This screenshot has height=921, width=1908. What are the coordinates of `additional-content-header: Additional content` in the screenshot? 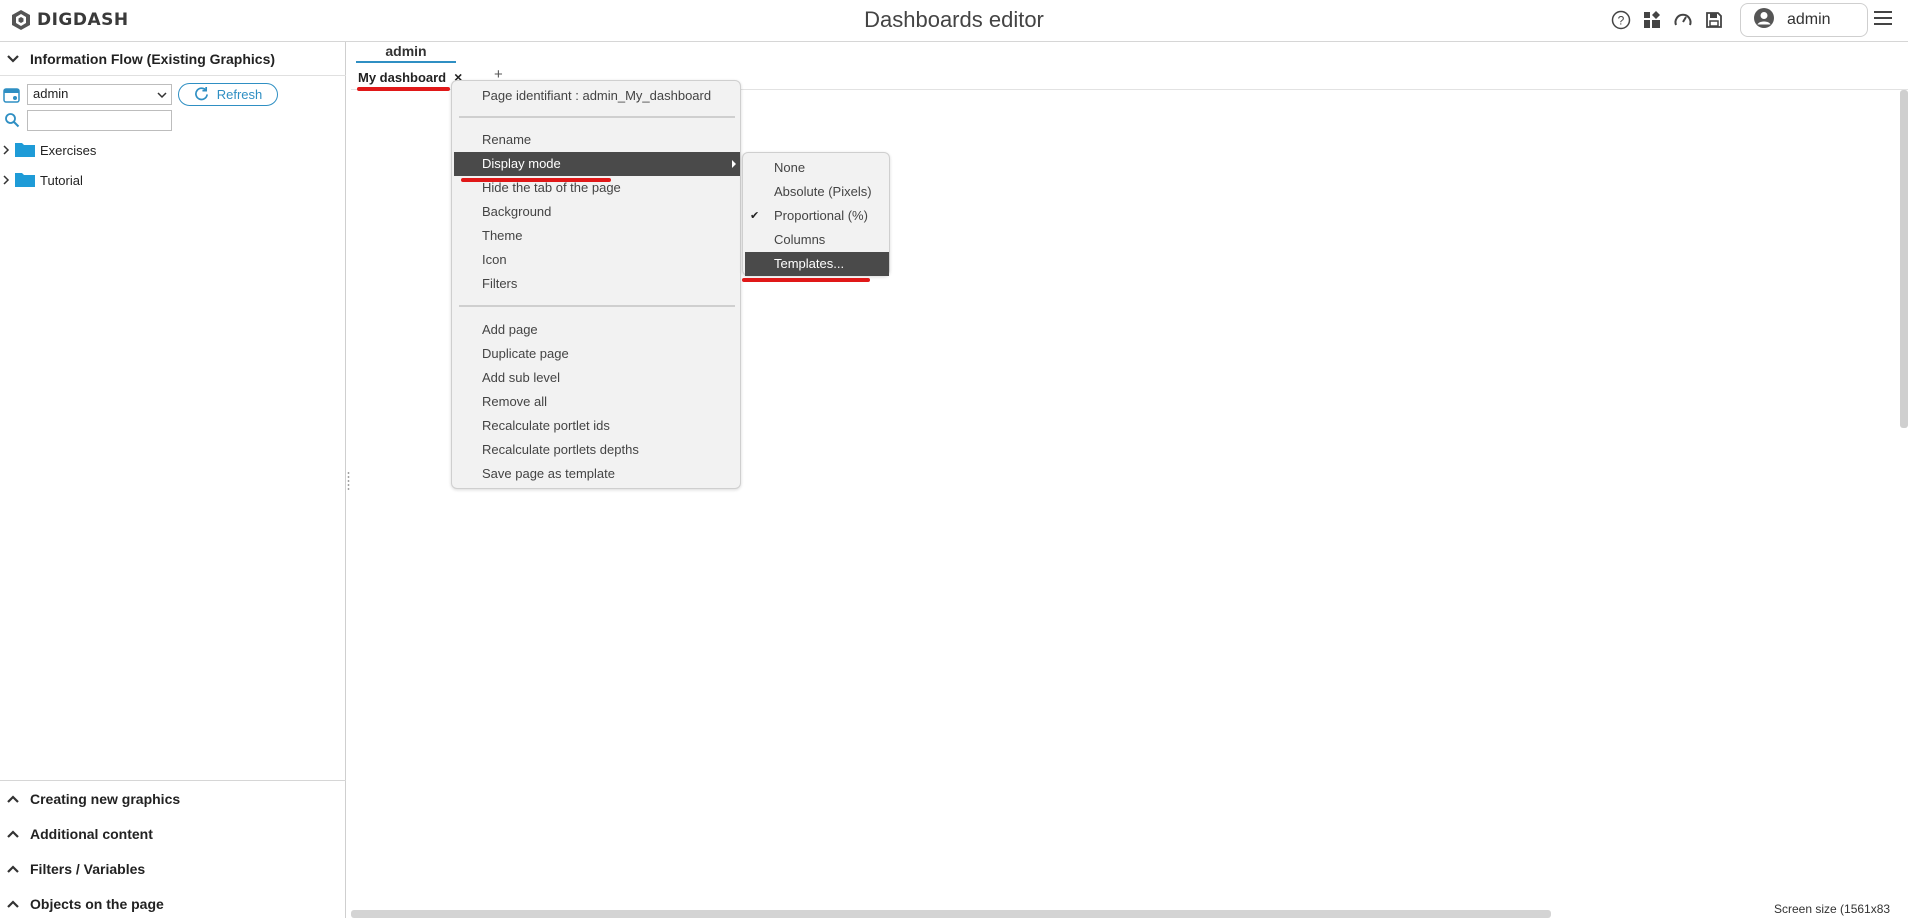 It's located at (173, 833).